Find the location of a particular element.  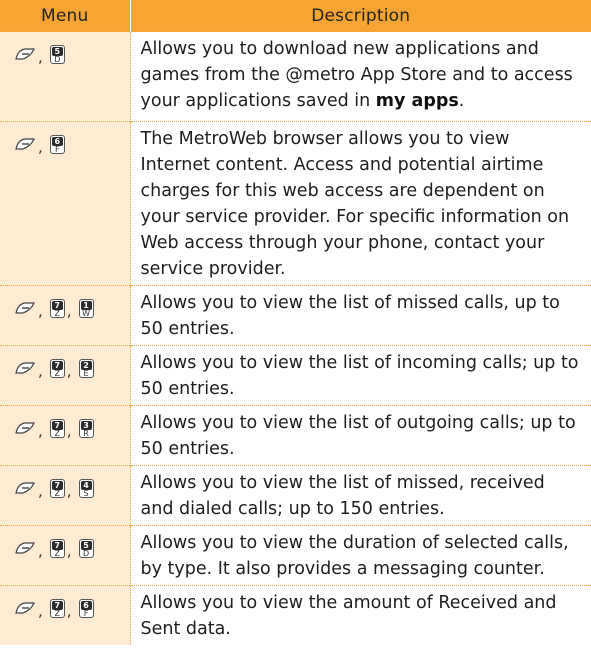

key-sequence: , 5D is located at coordinates (65, 48).